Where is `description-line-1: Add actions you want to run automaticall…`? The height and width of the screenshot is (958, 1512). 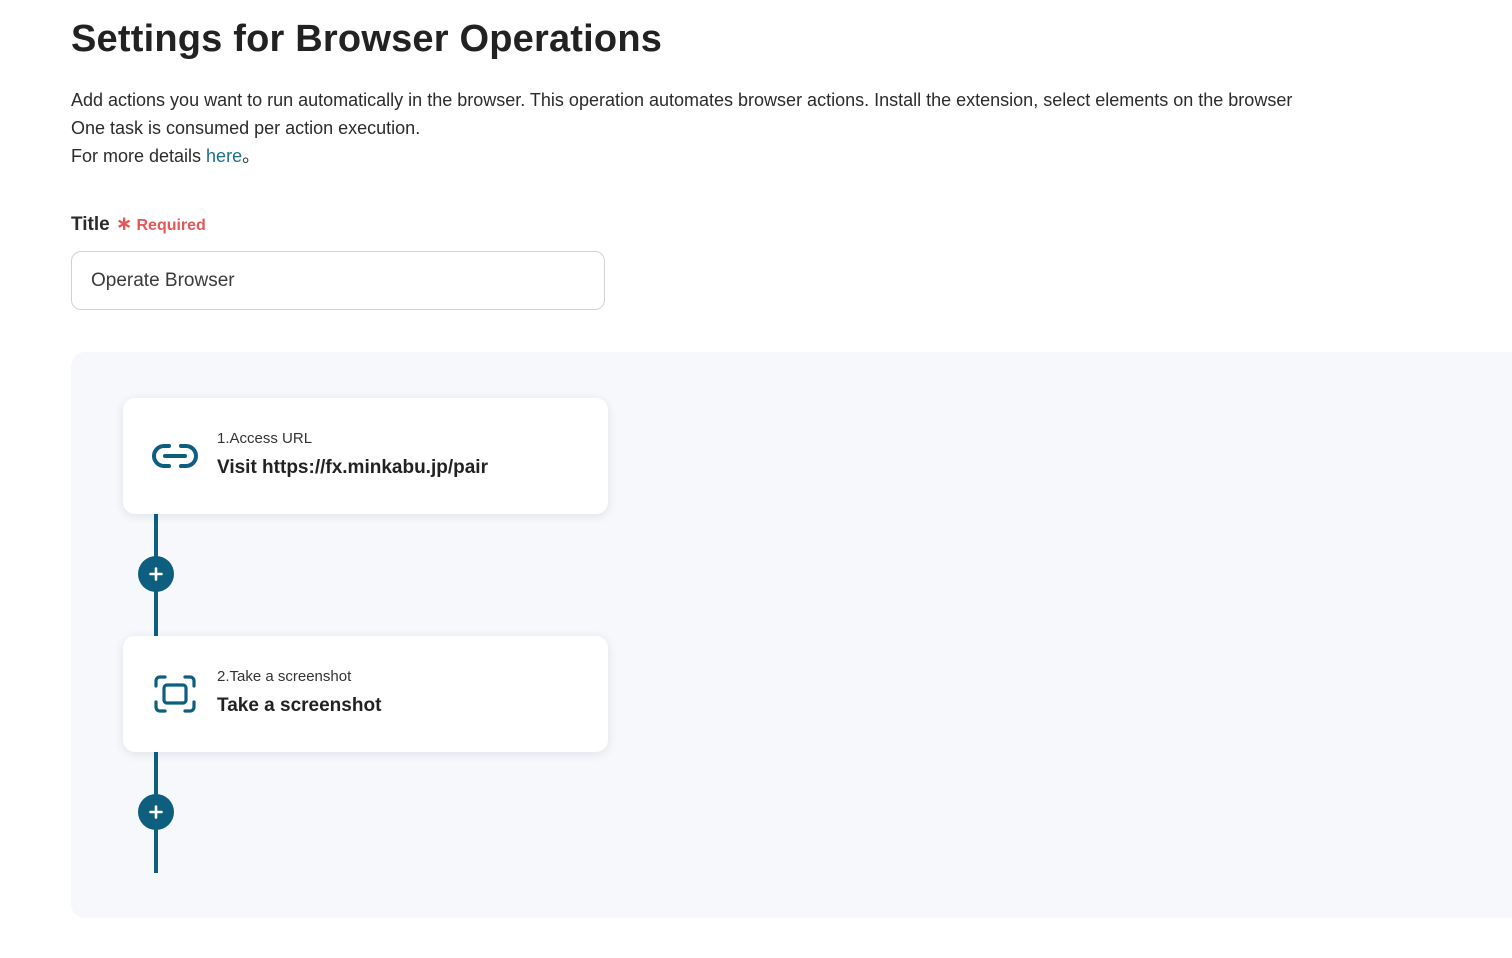
description-line-1: Add actions you want to run automaticall… is located at coordinates (682, 100).